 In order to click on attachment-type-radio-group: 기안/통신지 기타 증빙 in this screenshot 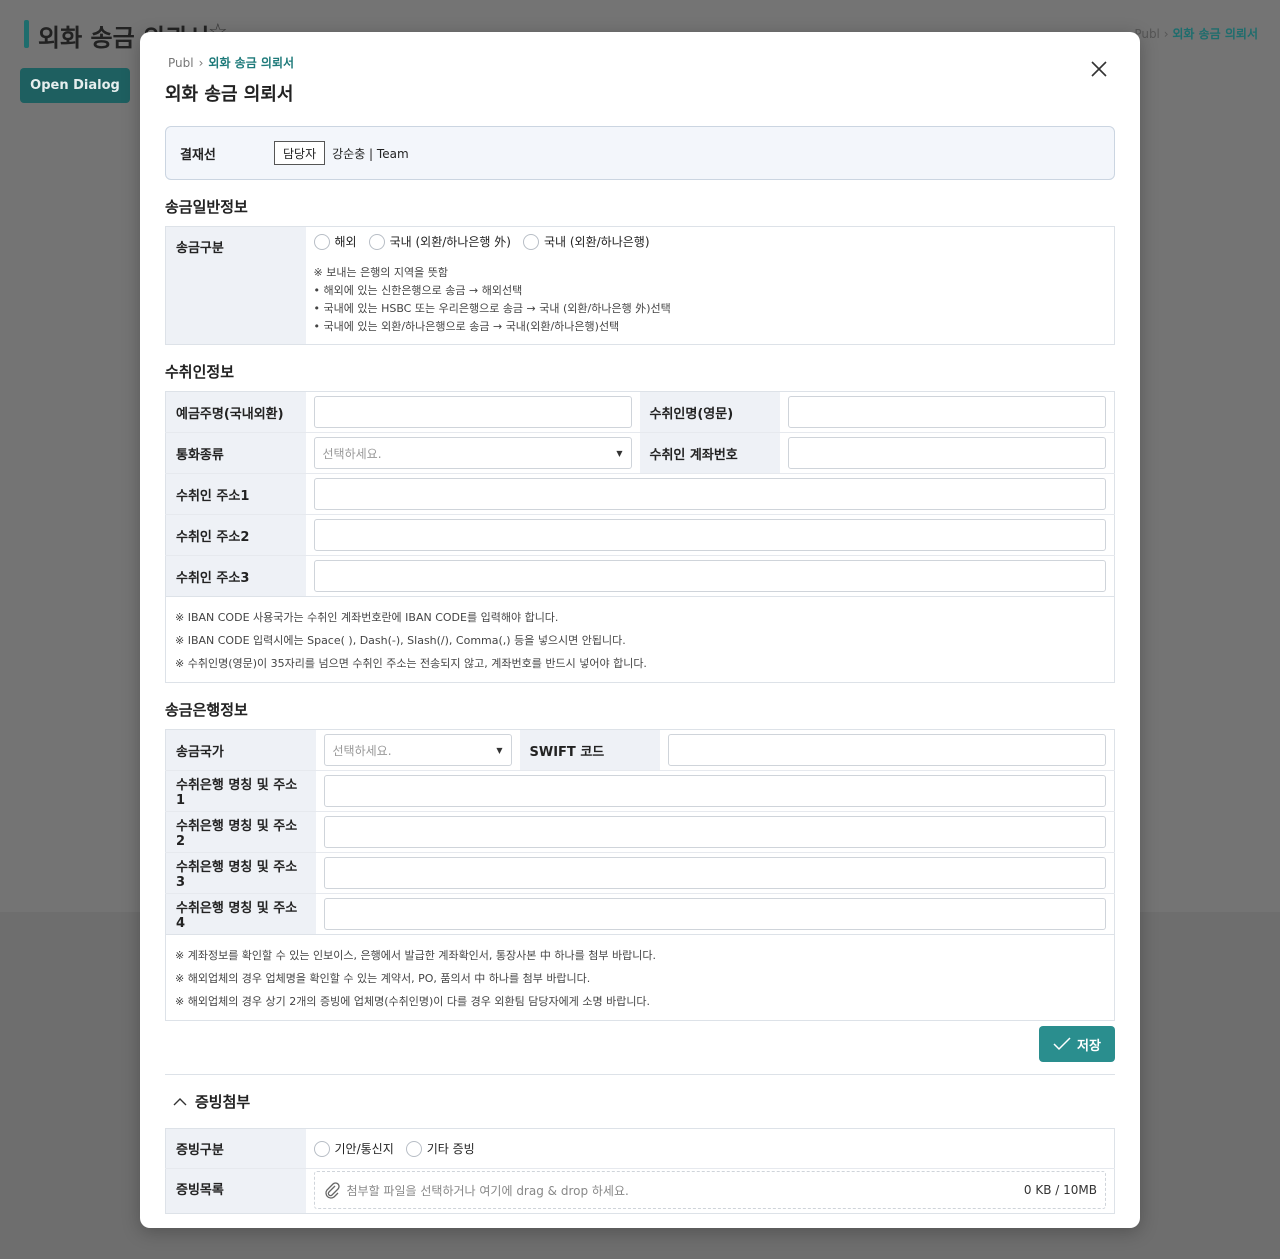, I will do `click(710, 1148)`.